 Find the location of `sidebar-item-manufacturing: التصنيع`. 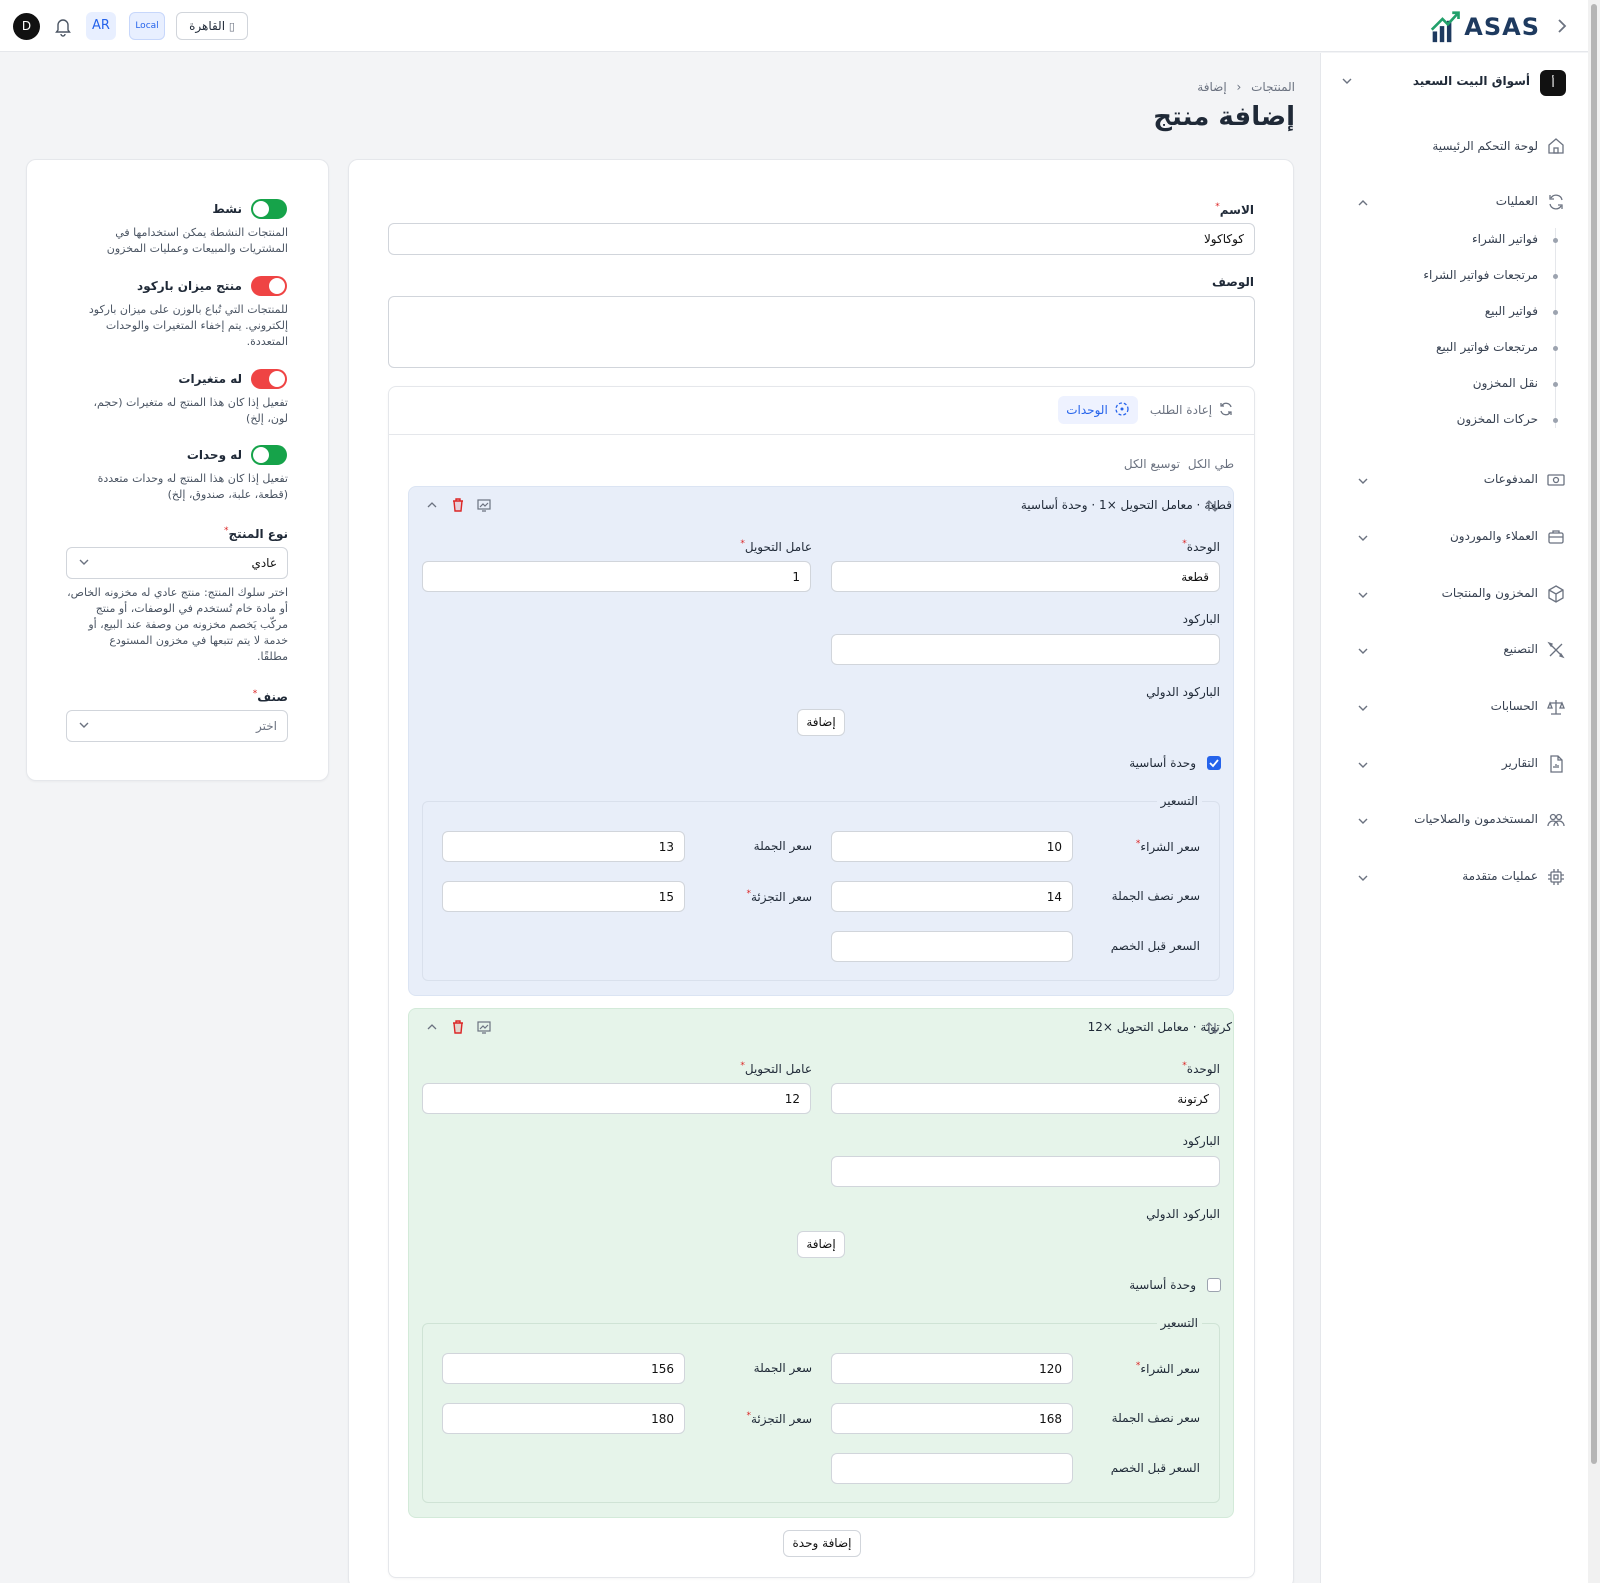

sidebar-item-manufacturing: التصنيع is located at coordinates (1520, 649).